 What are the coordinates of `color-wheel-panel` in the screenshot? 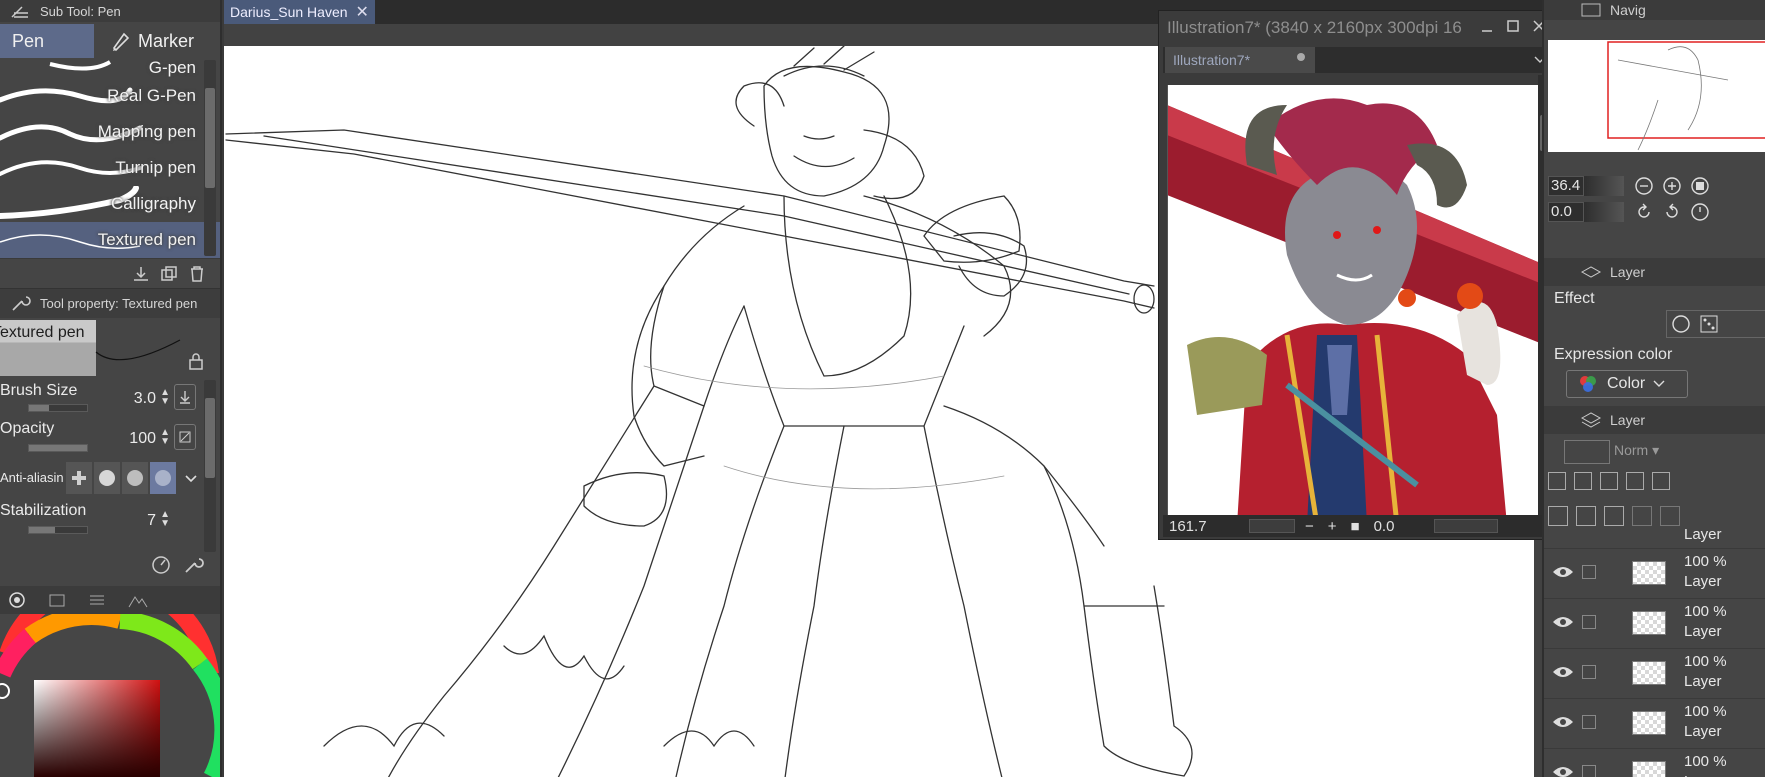 It's located at (111, 675).